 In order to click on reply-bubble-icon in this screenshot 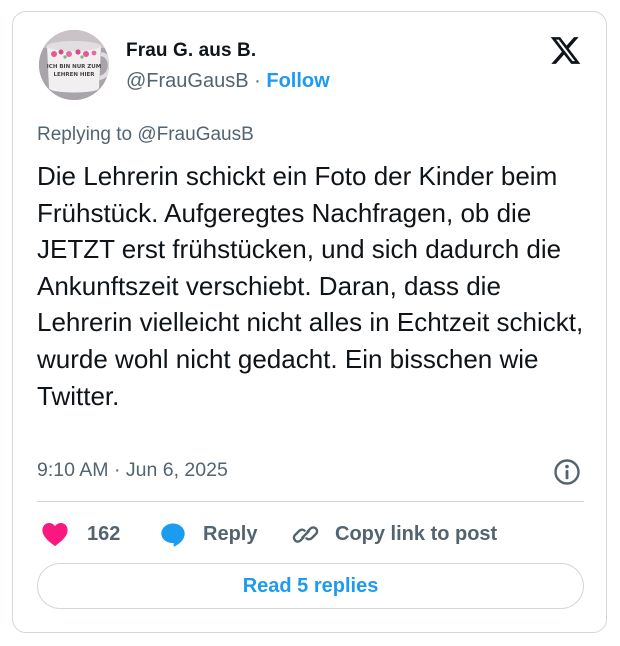, I will do `click(173, 534)`.